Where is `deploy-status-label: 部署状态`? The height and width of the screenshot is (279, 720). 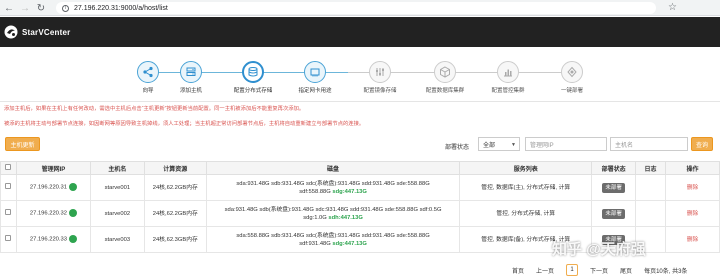 deploy-status-label: 部署状态 is located at coordinates (457, 148).